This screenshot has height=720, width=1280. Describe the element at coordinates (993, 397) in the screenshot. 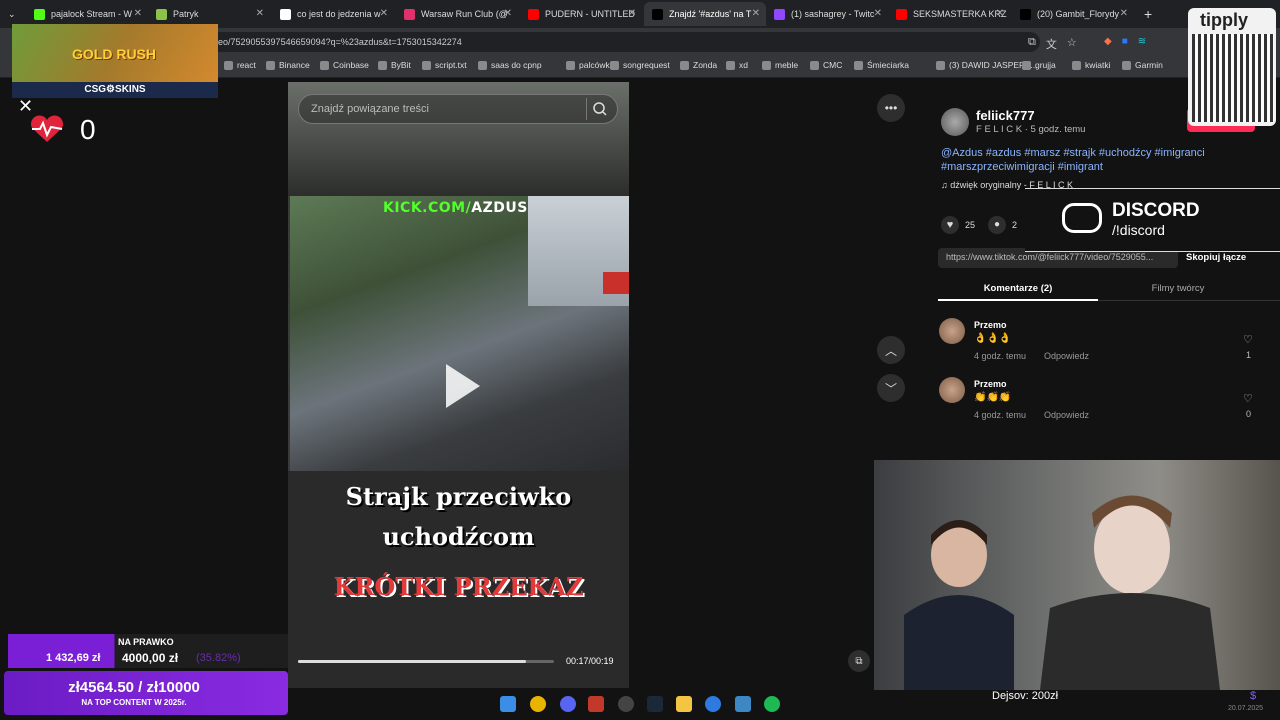

I see `comment-text: 👏👏👏` at that location.